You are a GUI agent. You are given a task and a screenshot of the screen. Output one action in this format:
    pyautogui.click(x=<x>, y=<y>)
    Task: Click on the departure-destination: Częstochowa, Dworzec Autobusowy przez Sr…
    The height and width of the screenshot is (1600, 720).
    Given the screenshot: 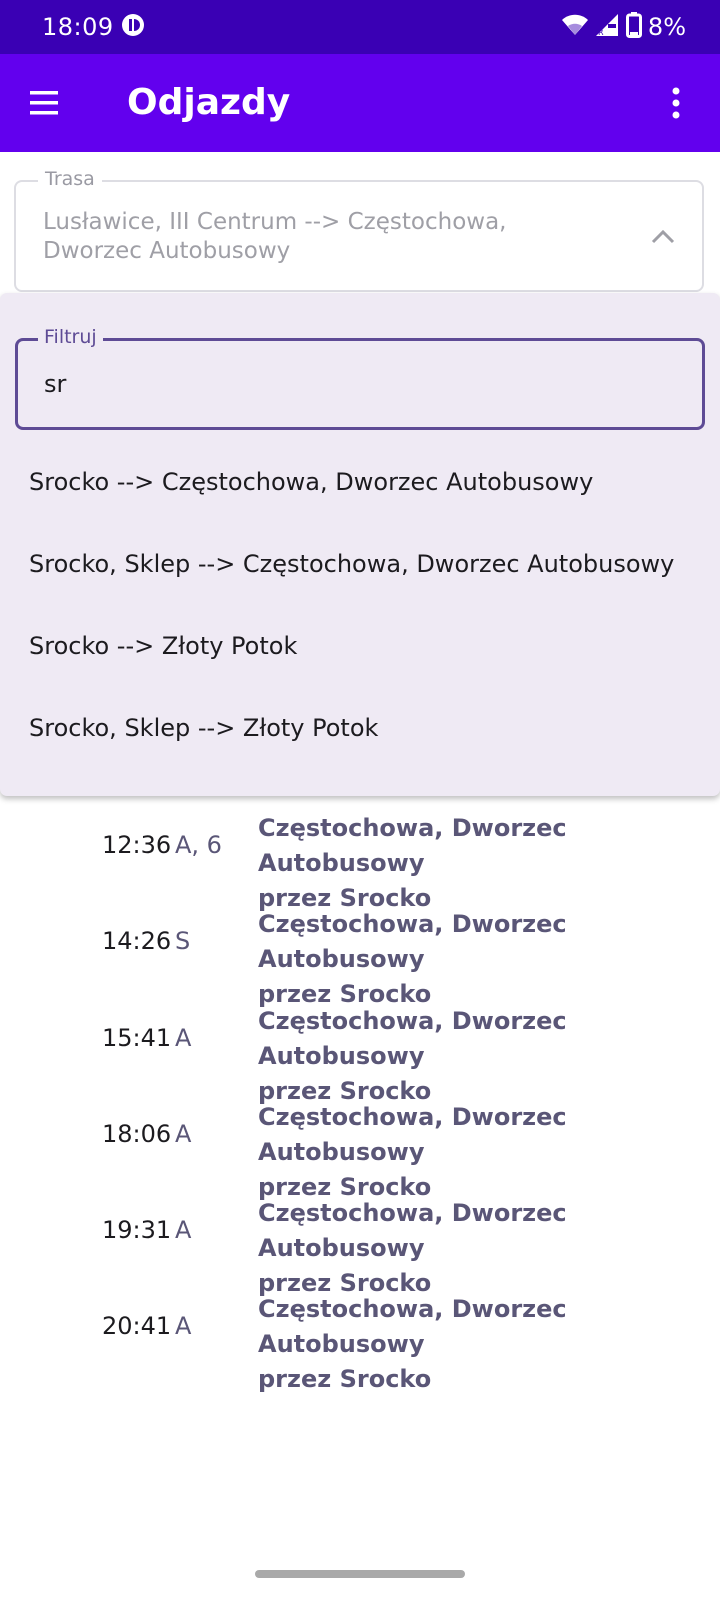 What is the action you would take?
    pyautogui.click(x=468, y=1344)
    